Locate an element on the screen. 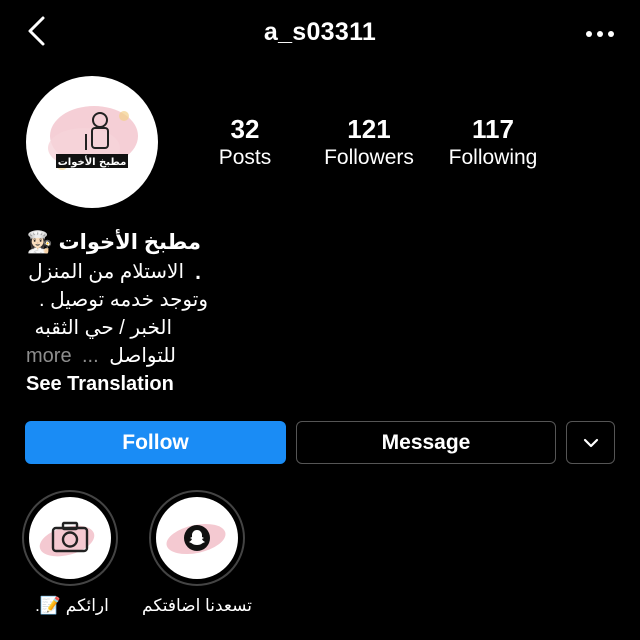  svg-text: مطبخ الأخوات is located at coordinates (92, 161).